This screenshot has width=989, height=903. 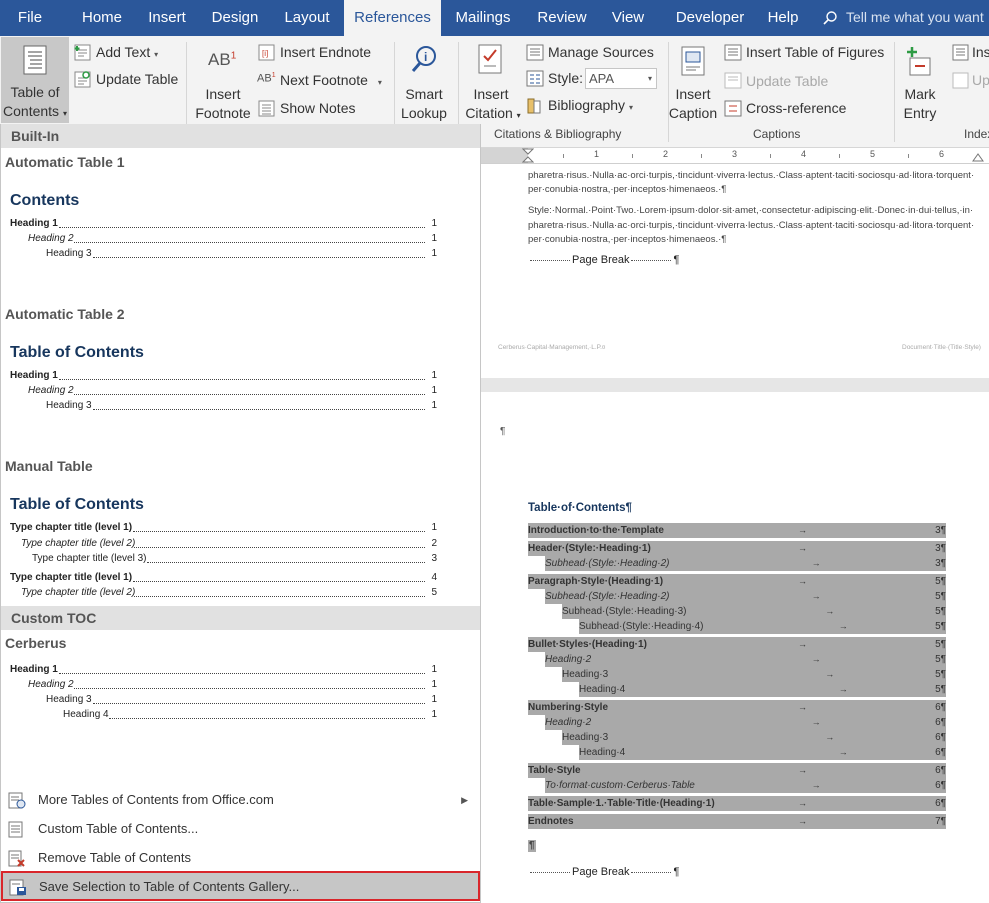 What do you see at coordinates (223, 94) in the screenshot?
I see `insert-footnote-label-line1: Insert` at bounding box center [223, 94].